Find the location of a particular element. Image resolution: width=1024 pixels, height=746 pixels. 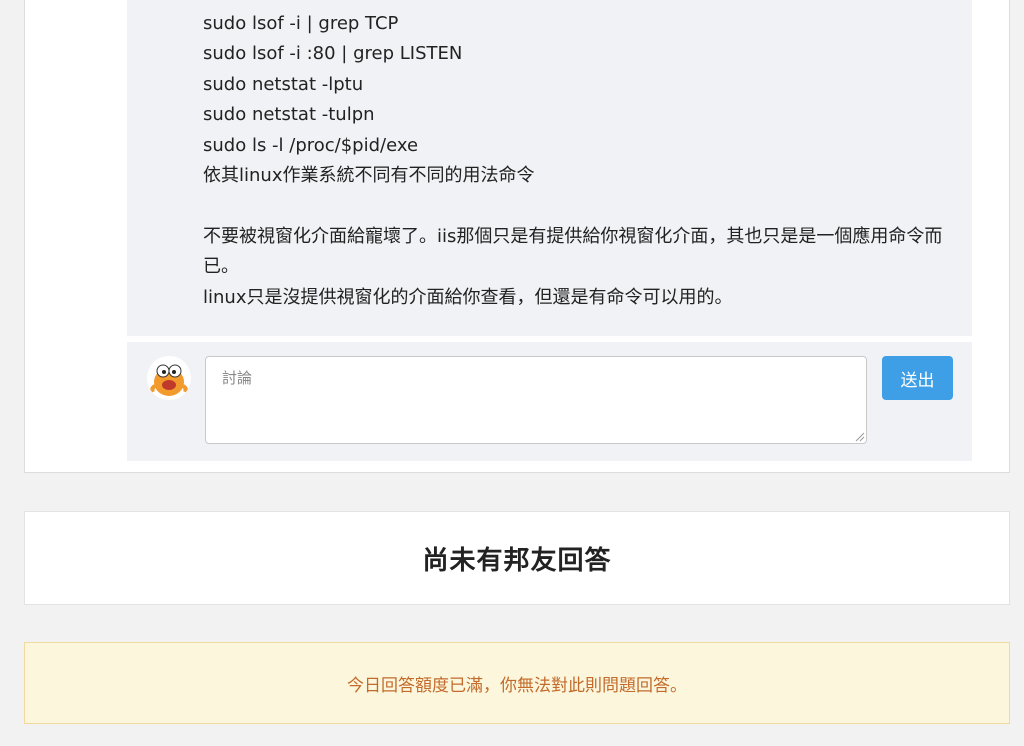

cartoon-fish-avatar-icon is located at coordinates (169, 378).